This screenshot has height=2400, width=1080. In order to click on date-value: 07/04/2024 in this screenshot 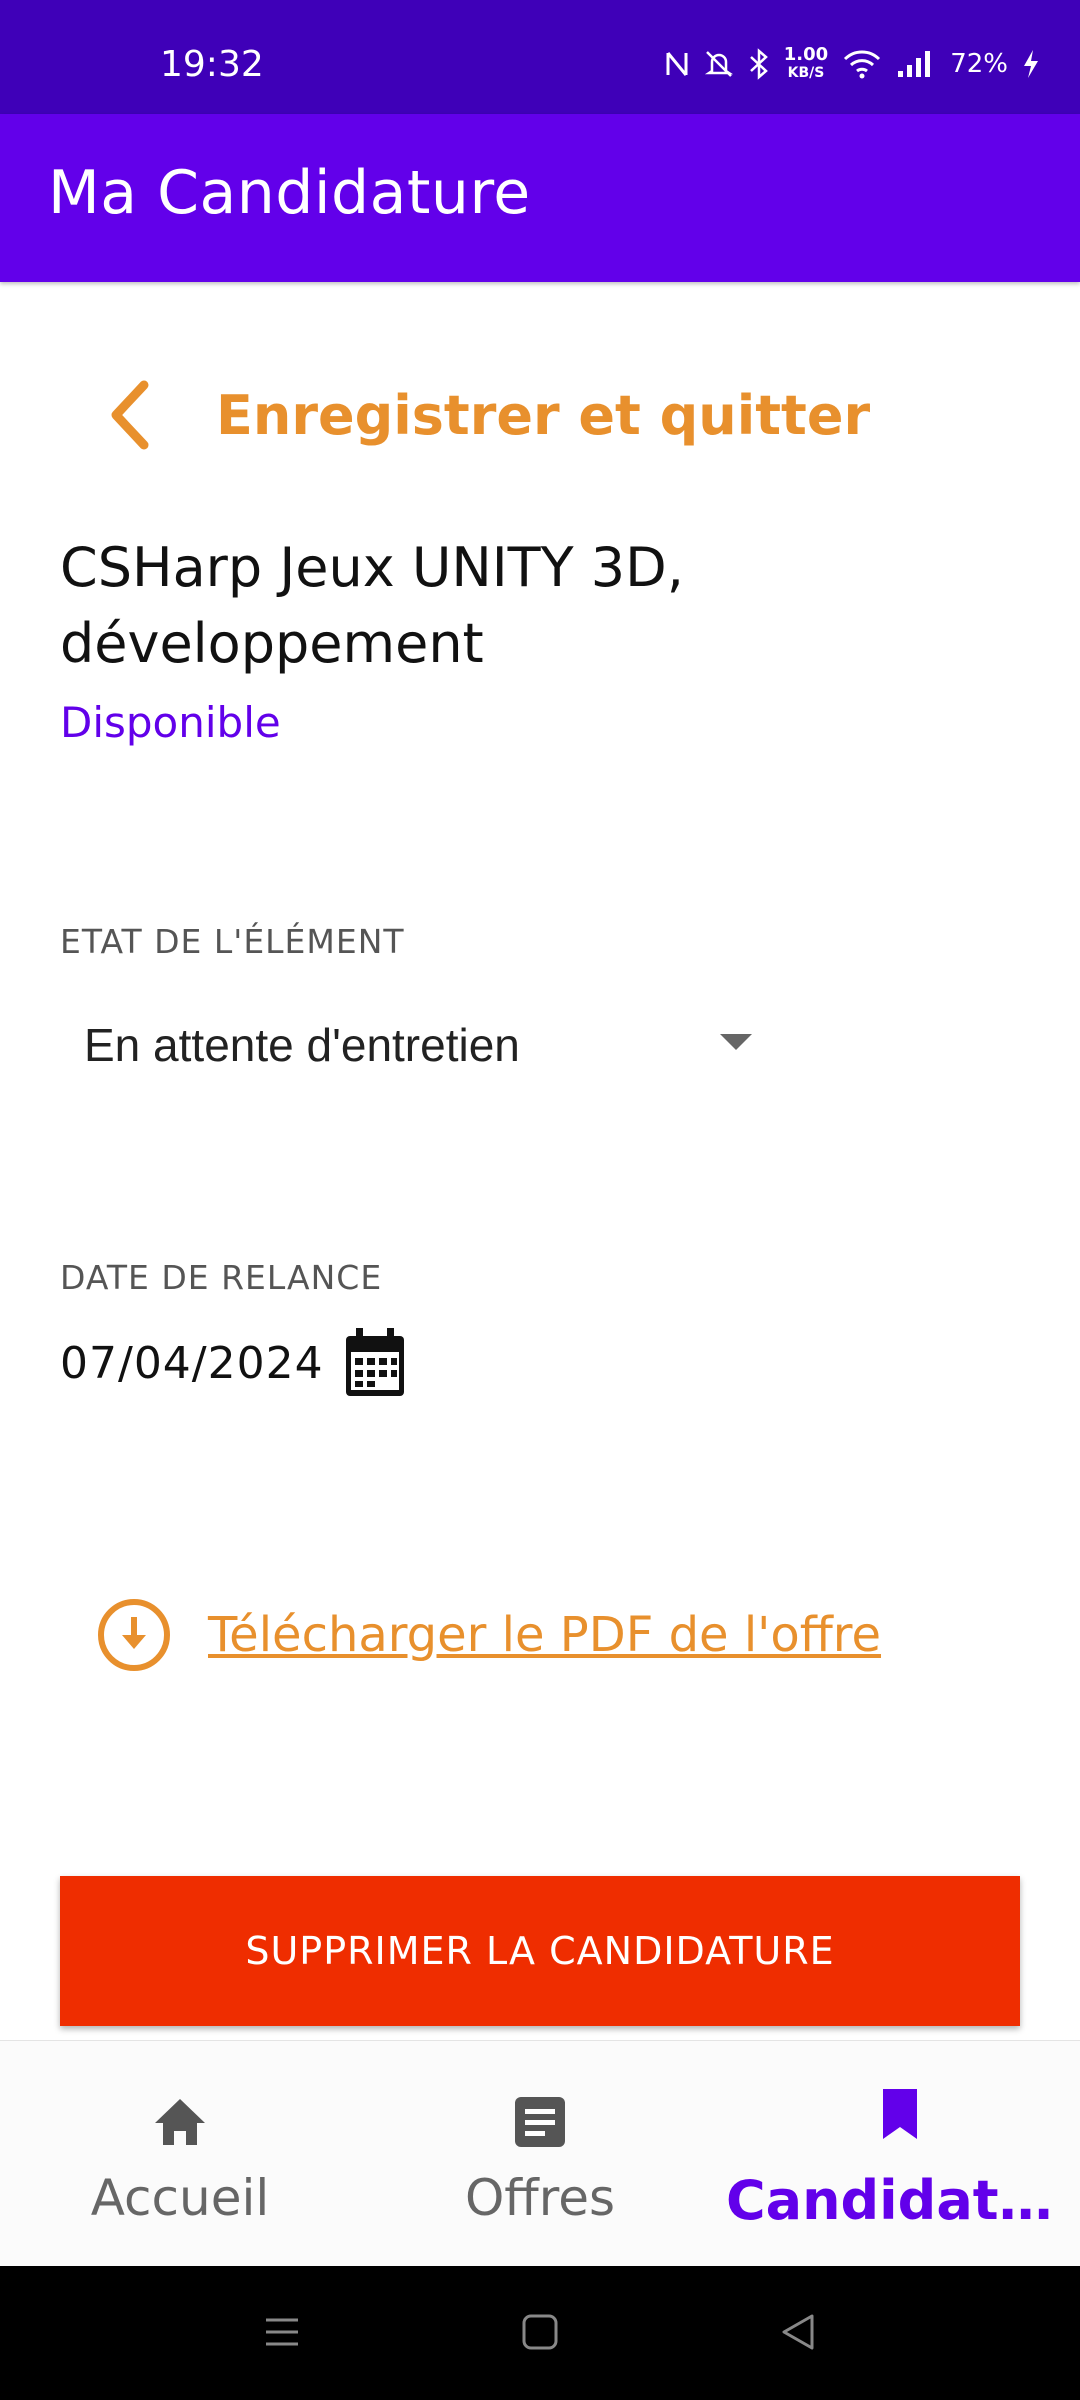, I will do `click(192, 1363)`.